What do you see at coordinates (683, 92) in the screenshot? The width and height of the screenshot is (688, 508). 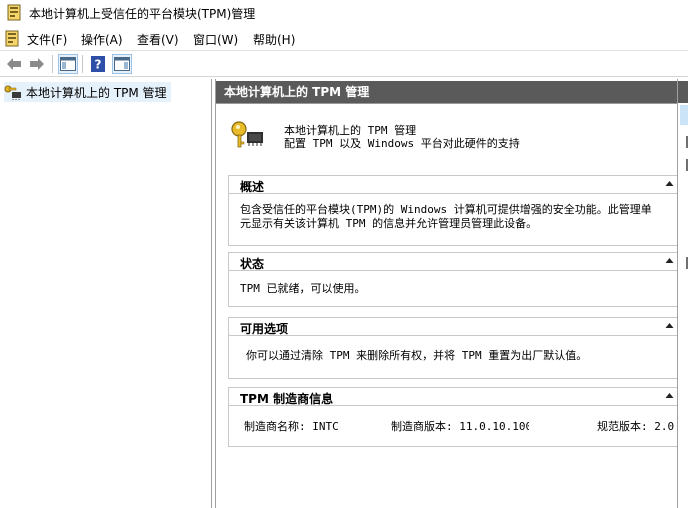 I see `actions-header` at bounding box center [683, 92].